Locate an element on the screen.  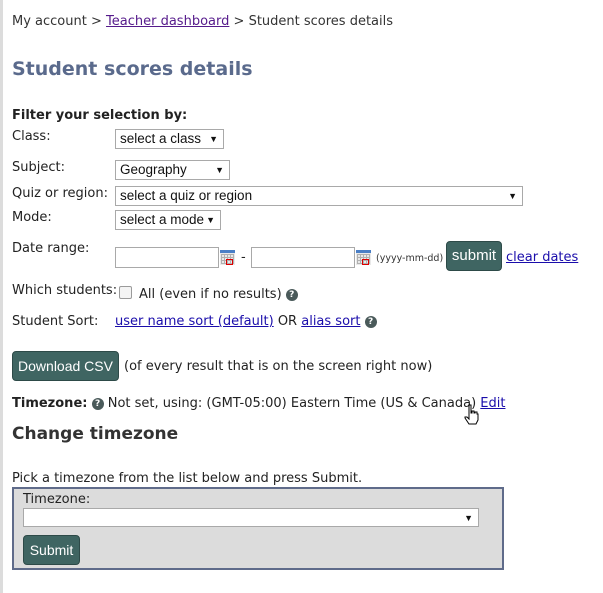
student-sort-options: user name sort (default) OR alias sort ? is located at coordinates (246, 321).